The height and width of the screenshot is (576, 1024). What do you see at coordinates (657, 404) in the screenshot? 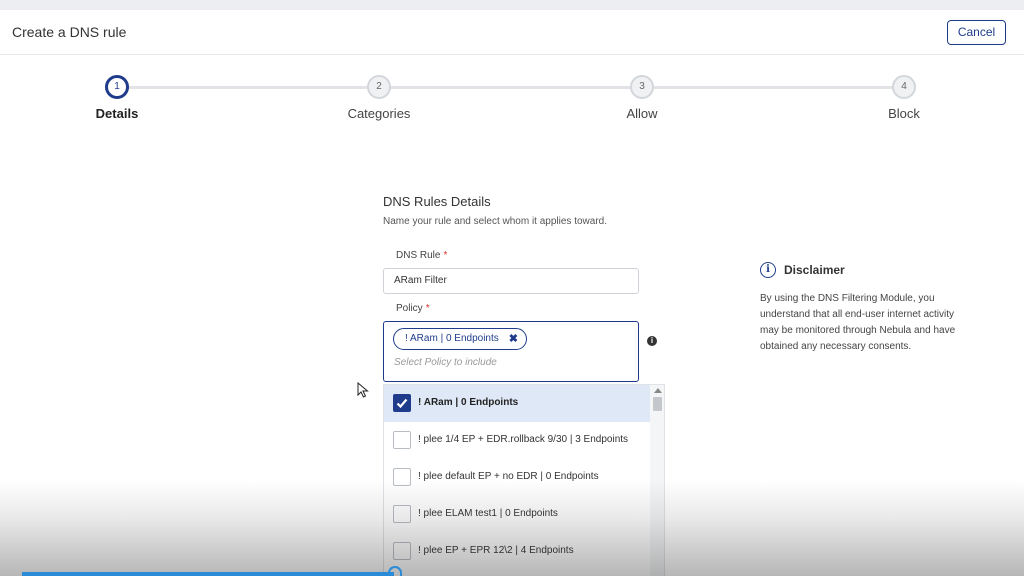
I see `scroll-thumb` at bounding box center [657, 404].